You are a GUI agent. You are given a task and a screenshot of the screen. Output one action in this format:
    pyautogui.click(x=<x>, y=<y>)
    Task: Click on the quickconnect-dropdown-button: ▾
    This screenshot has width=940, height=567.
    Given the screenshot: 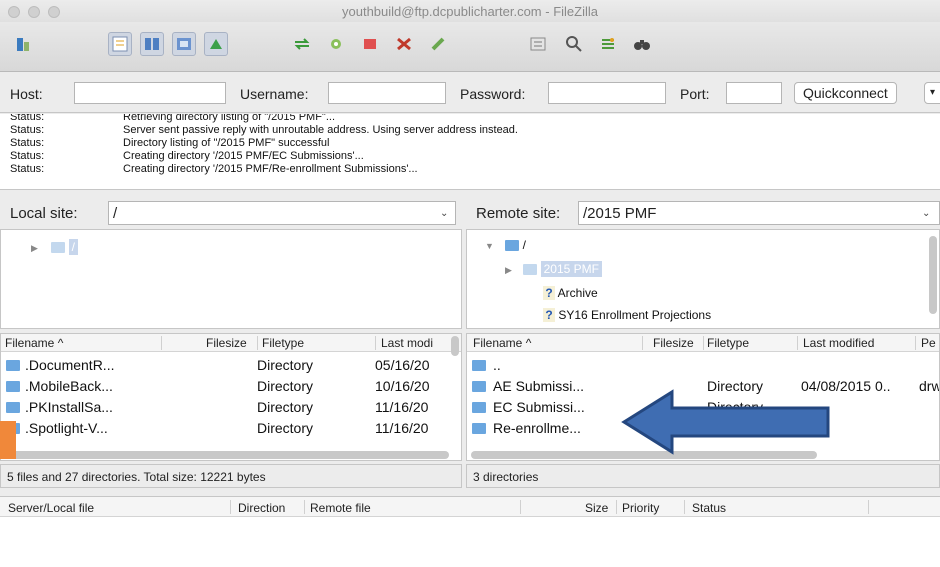 What is the action you would take?
    pyautogui.click(x=932, y=93)
    